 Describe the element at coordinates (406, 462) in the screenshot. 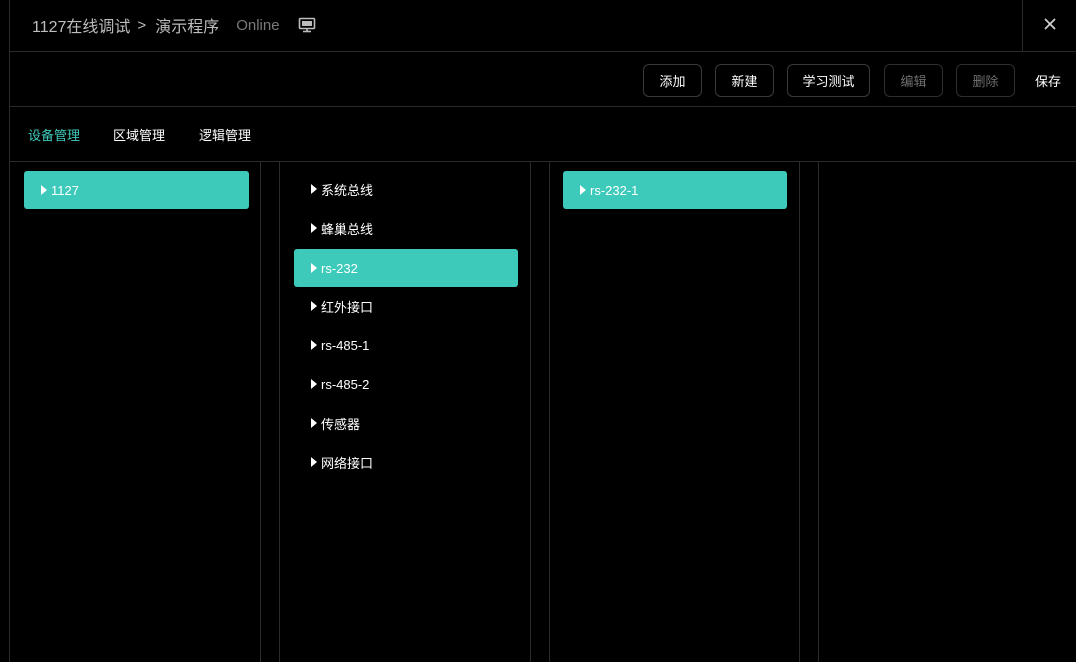

I see `interface-item-network: 网络接口` at that location.